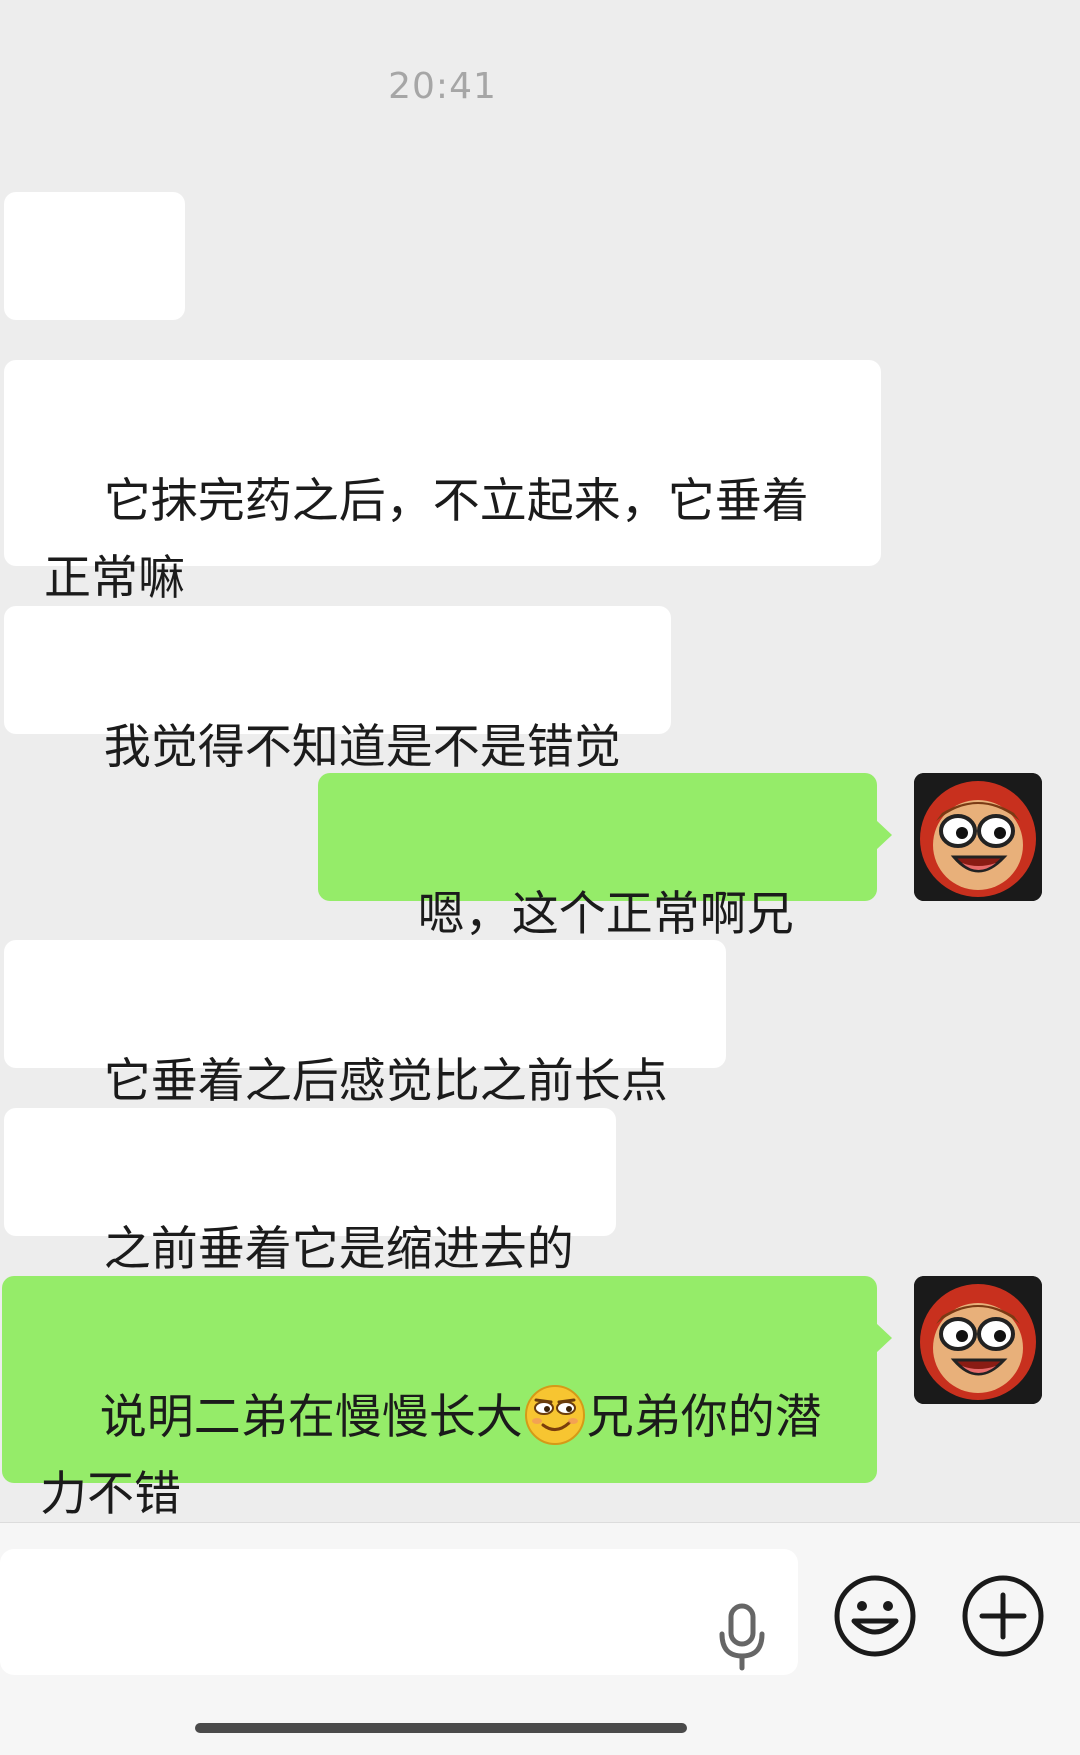 The height and width of the screenshot is (1755, 1080). I want to click on outgoing-message-bubble: 说明二弟在慢慢长大 兄弟你的潜 力不错, so click(447, 1399).